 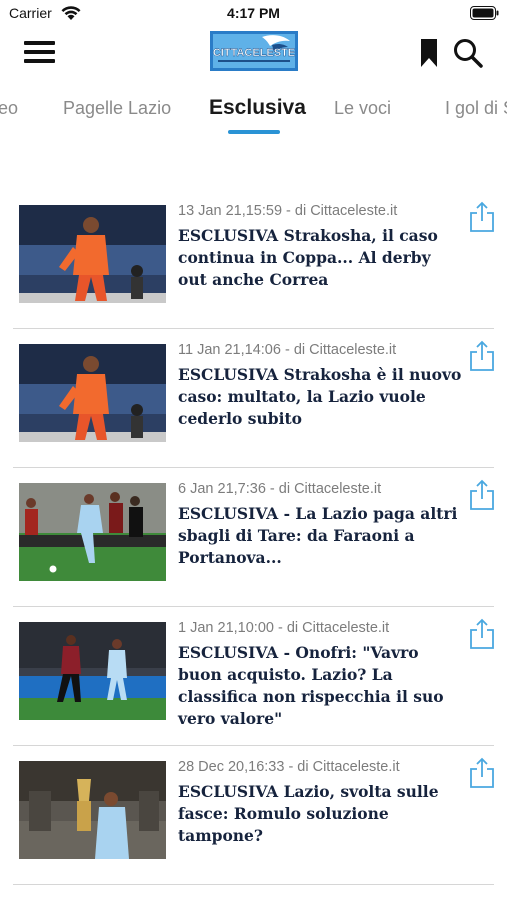 I want to click on article-meta: 28 Dec 20,16:33 - di Cittaceleste.it, so click(x=289, y=767).